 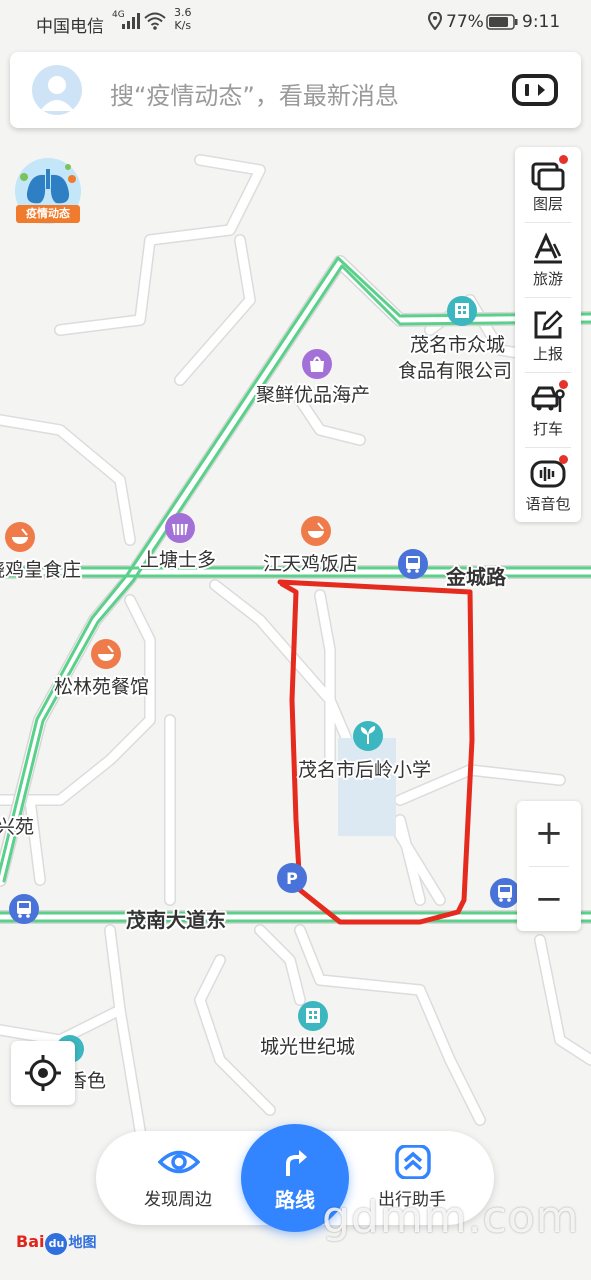 What do you see at coordinates (548, 184) in the screenshot?
I see `tool-layers: 图层` at bounding box center [548, 184].